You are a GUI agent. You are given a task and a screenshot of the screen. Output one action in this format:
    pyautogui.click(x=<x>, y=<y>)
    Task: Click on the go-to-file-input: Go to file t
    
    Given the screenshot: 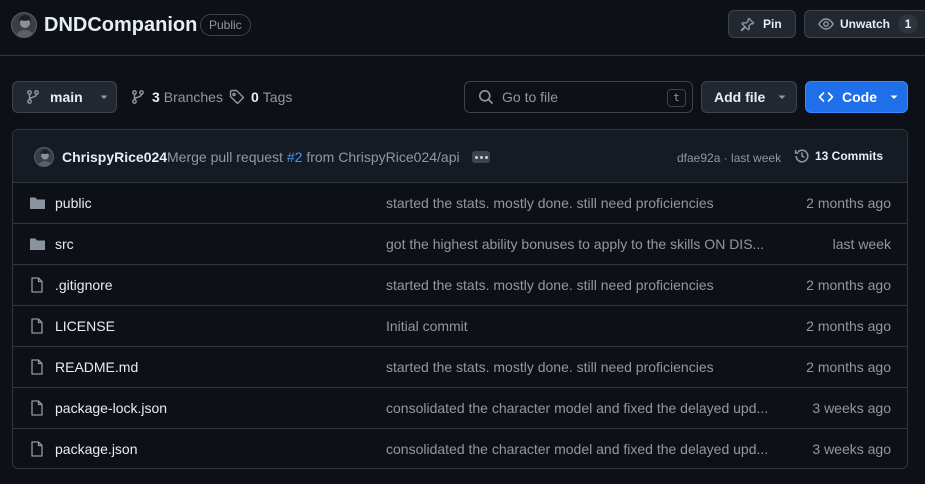 What is the action you would take?
    pyautogui.click(x=578, y=97)
    